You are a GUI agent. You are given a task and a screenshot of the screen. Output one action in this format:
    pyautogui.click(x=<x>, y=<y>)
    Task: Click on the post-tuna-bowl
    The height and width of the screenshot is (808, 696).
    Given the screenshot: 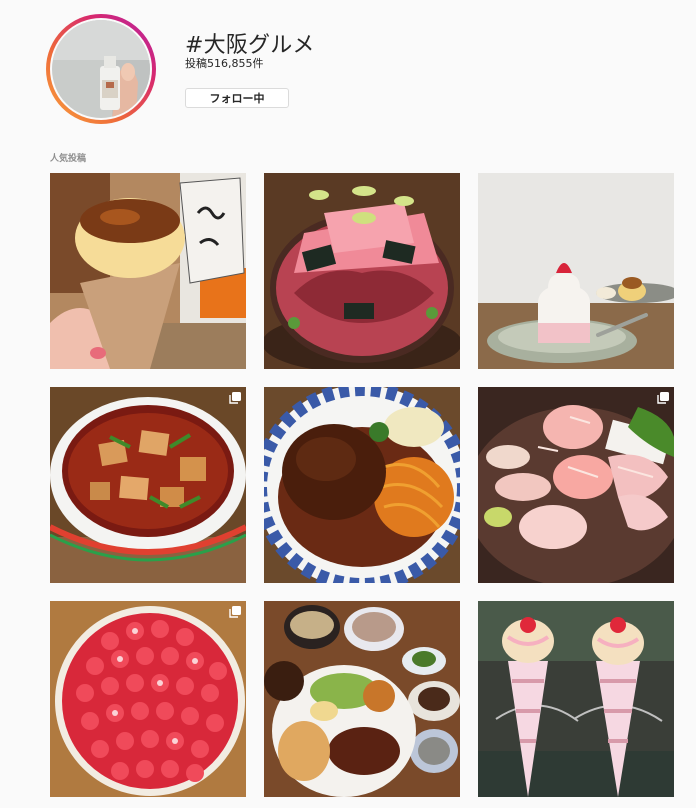 What is the action you would take?
    pyautogui.click(x=362, y=271)
    